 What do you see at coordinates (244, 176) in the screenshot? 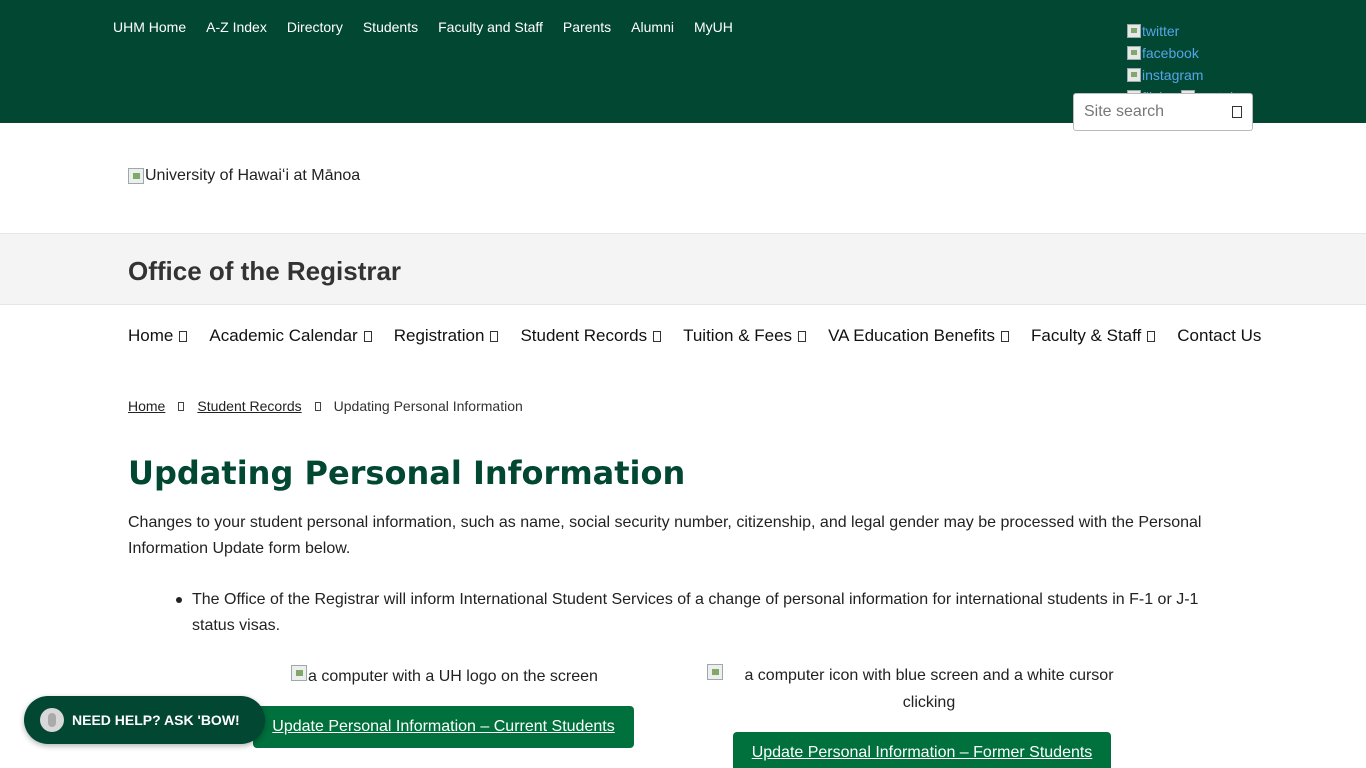
I see `university-logo: University of Hawaiʻi at Mānoa` at bounding box center [244, 176].